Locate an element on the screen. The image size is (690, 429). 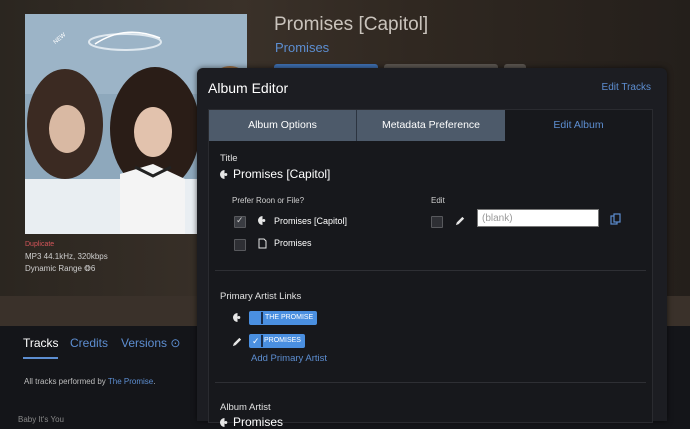
prefer-file-checkbox is located at coordinates (240, 245).